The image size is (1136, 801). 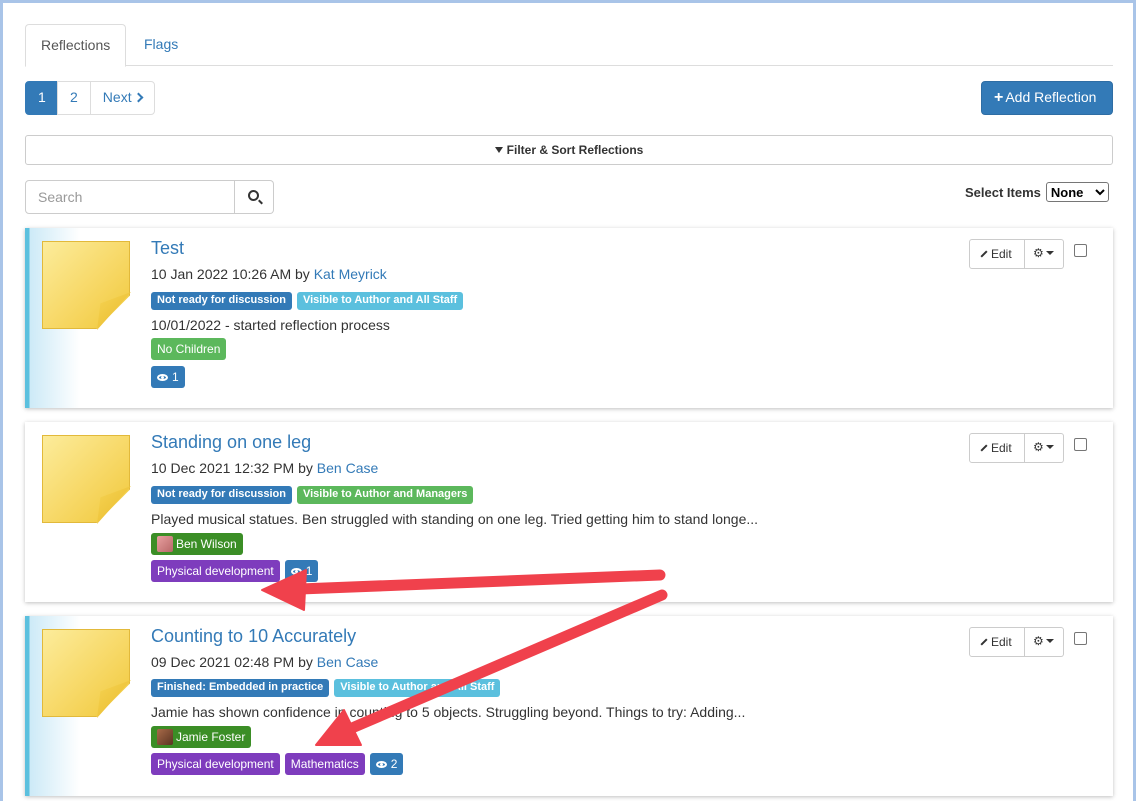 I want to click on filter-sort-button: Filter & Sort Reflections, so click(x=569, y=150).